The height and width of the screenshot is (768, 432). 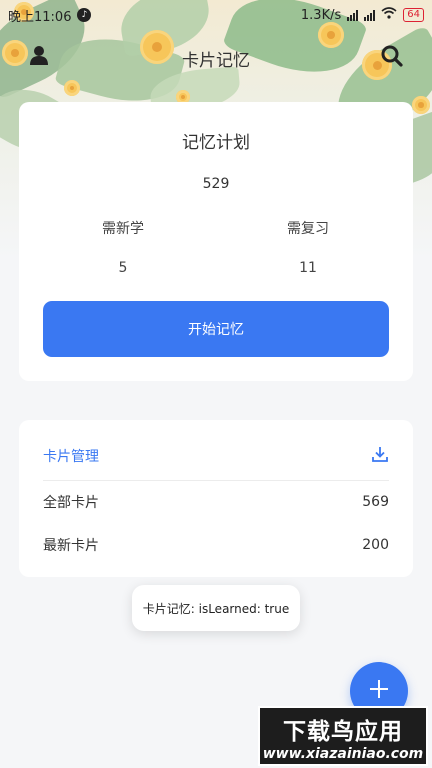 I want to click on plus-icon, so click(x=379, y=691).